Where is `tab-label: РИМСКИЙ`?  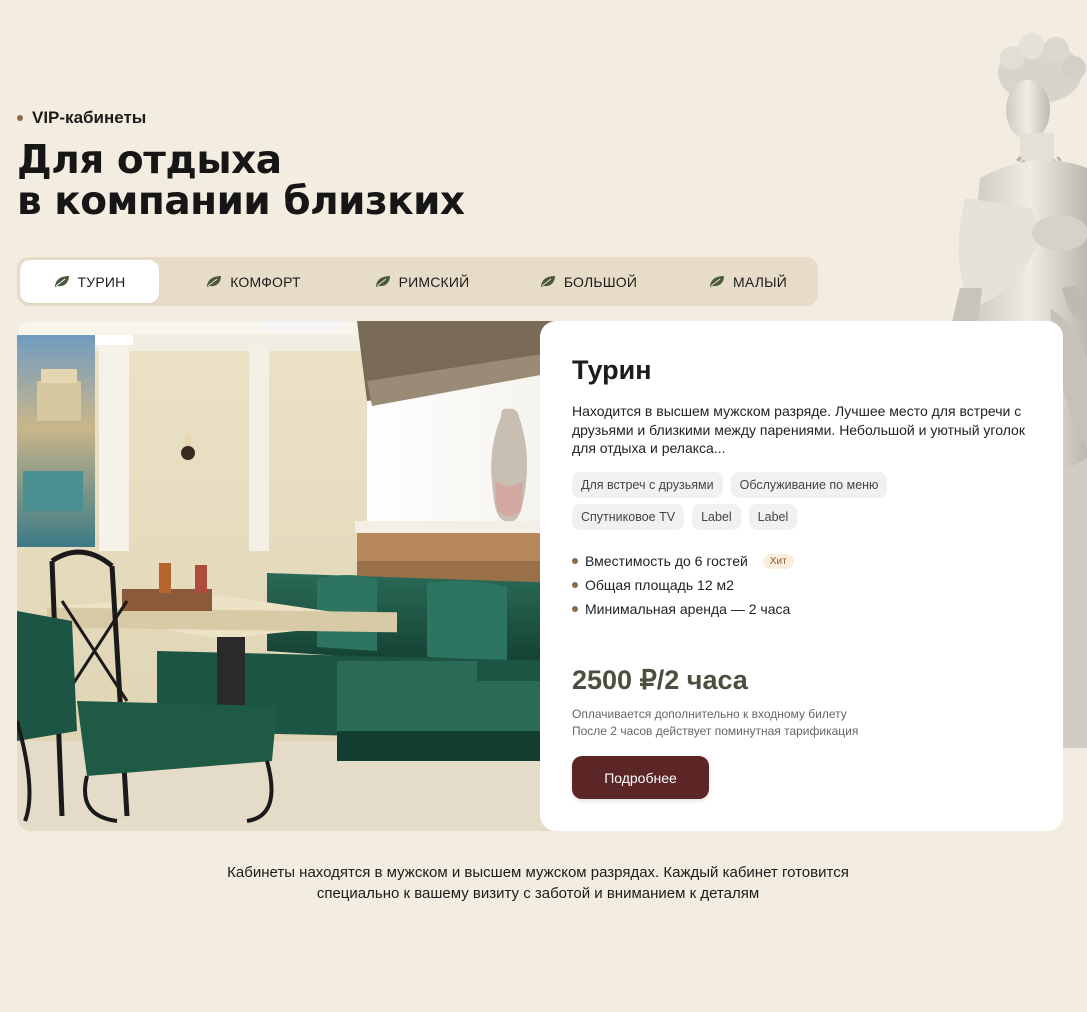 tab-label: РИМСКИЙ is located at coordinates (434, 281).